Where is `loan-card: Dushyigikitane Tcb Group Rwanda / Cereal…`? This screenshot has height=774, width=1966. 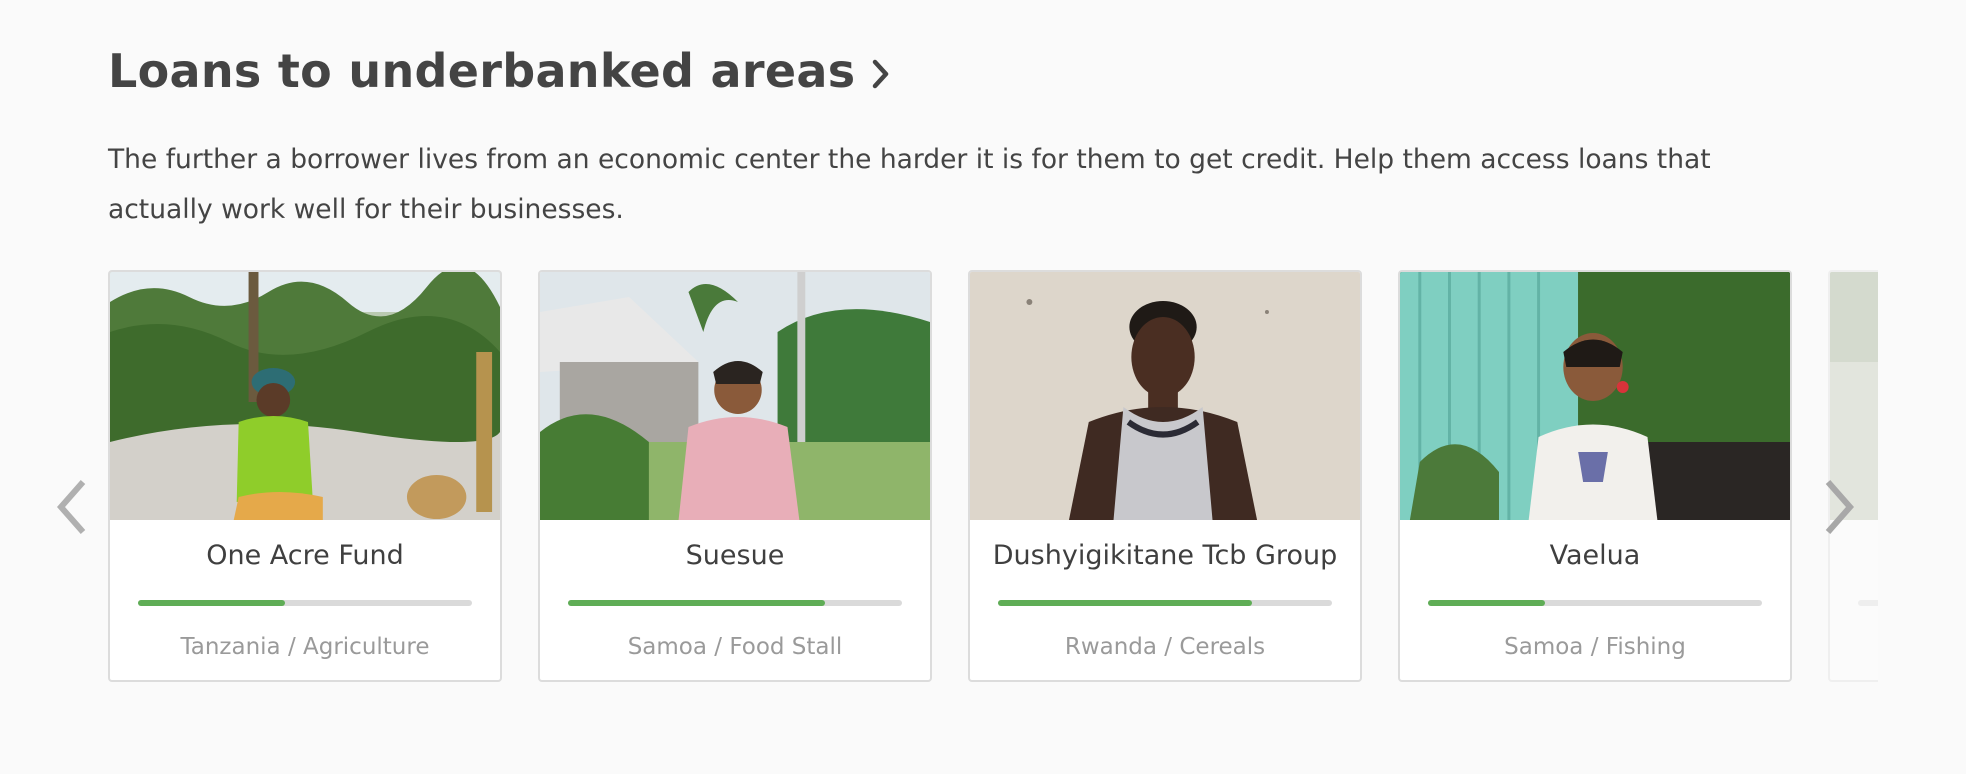 loan-card: Dushyigikitane Tcb Group Rwanda / Cereal… is located at coordinates (1165, 476).